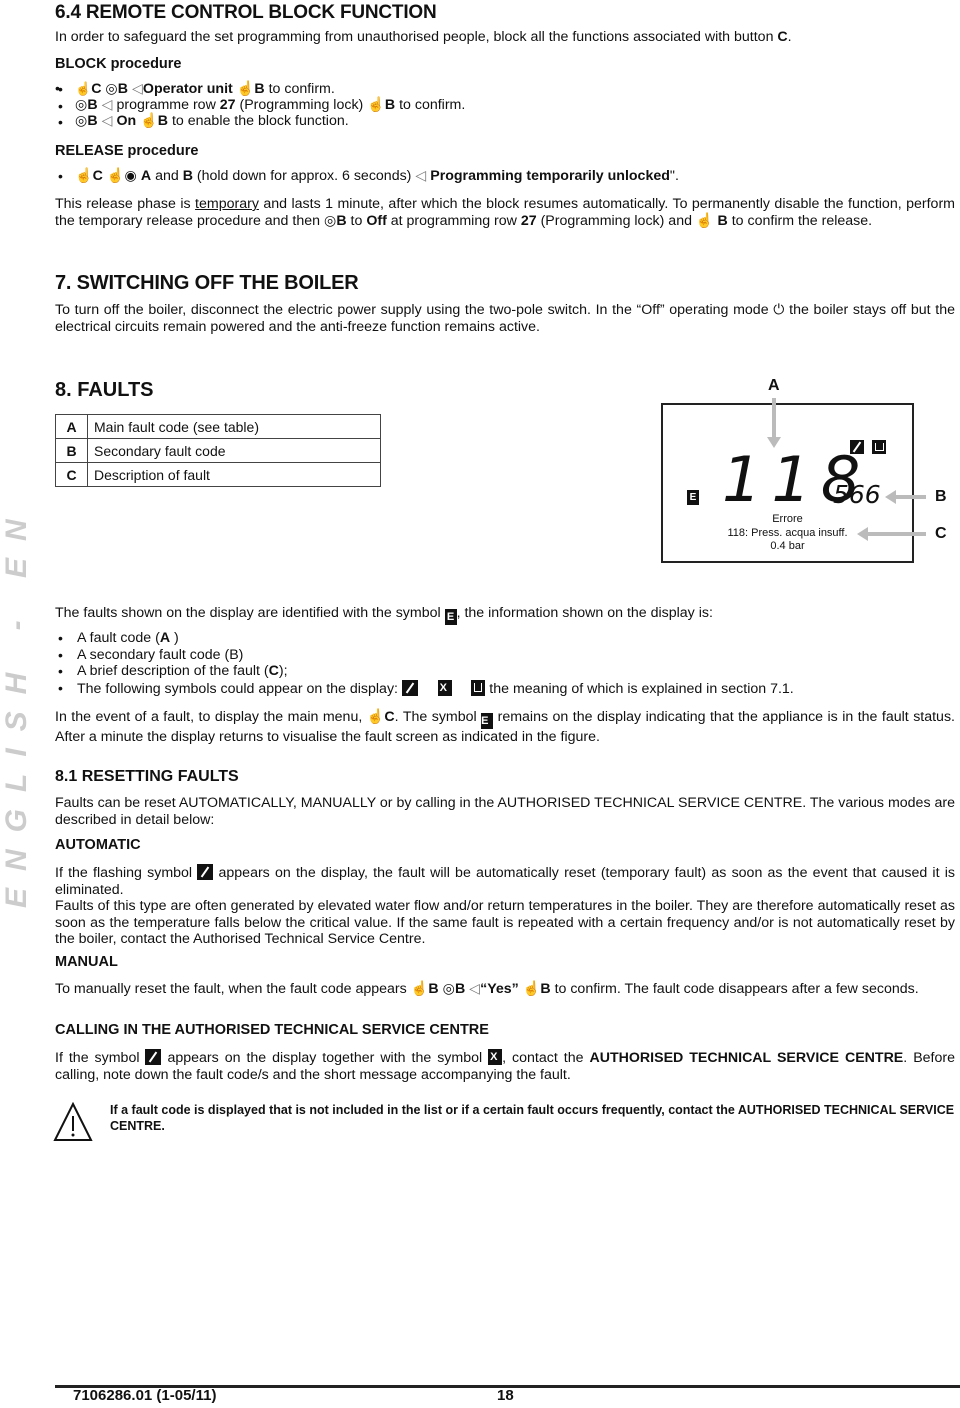 The height and width of the screenshot is (1408, 960). What do you see at coordinates (774, 385) in the screenshot?
I see `label-a: A` at bounding box center [774, 385].